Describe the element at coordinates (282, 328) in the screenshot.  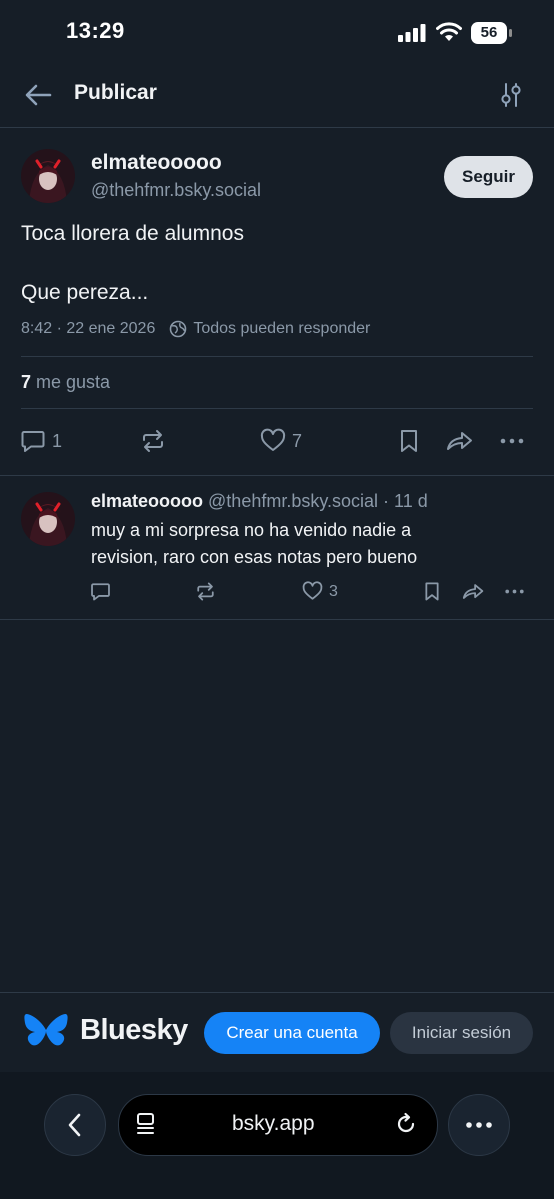
I see `reply-setting: Todos pueden responder` at that location.